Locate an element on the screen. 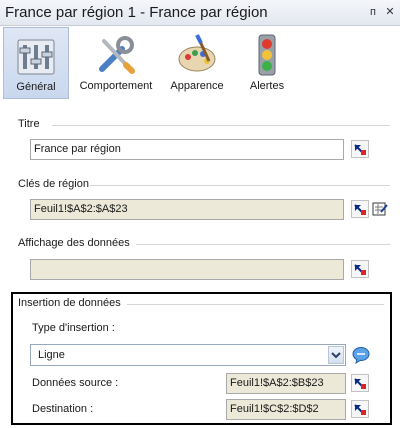 The width and height of the screenshot is (400, 428). tab-comportement: Comportement is located at coordinates (116, 63).